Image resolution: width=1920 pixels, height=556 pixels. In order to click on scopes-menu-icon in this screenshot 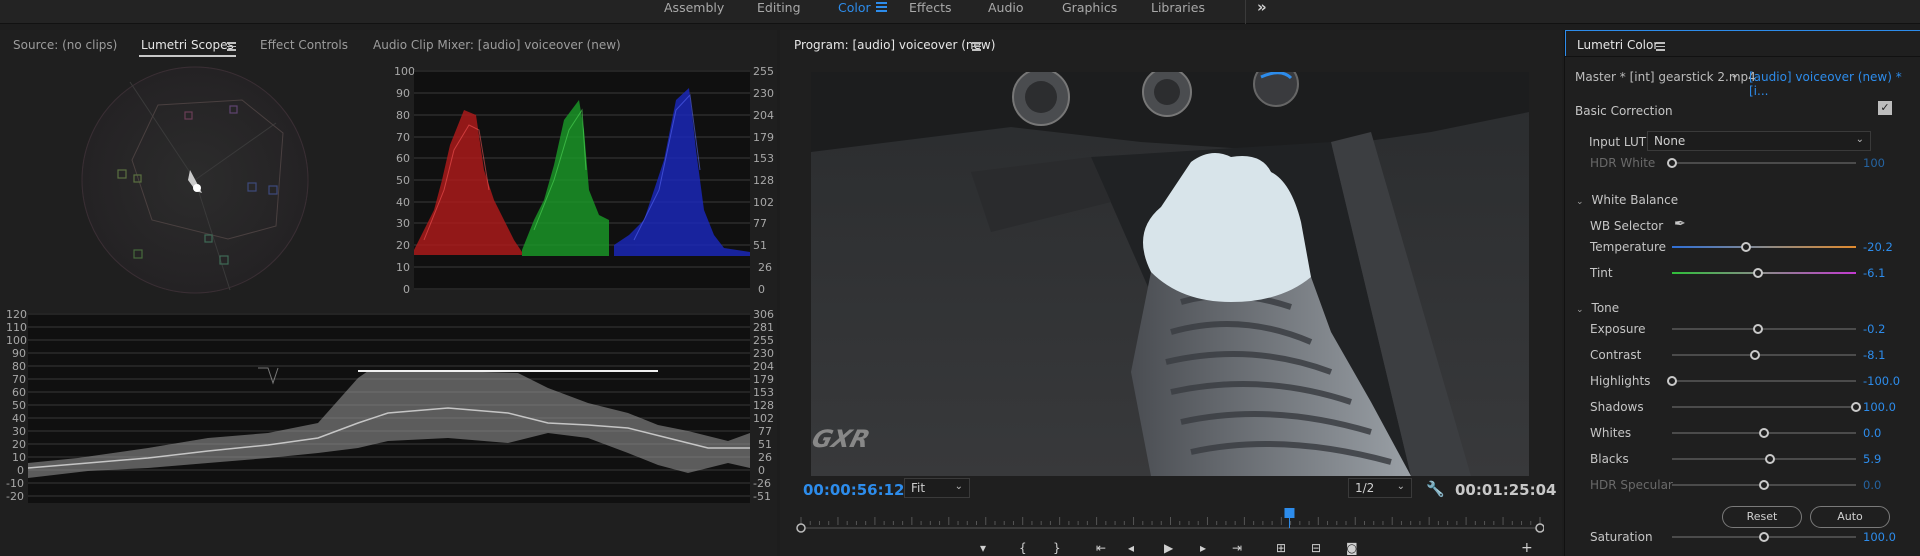, I will do `click(231, 46)`.